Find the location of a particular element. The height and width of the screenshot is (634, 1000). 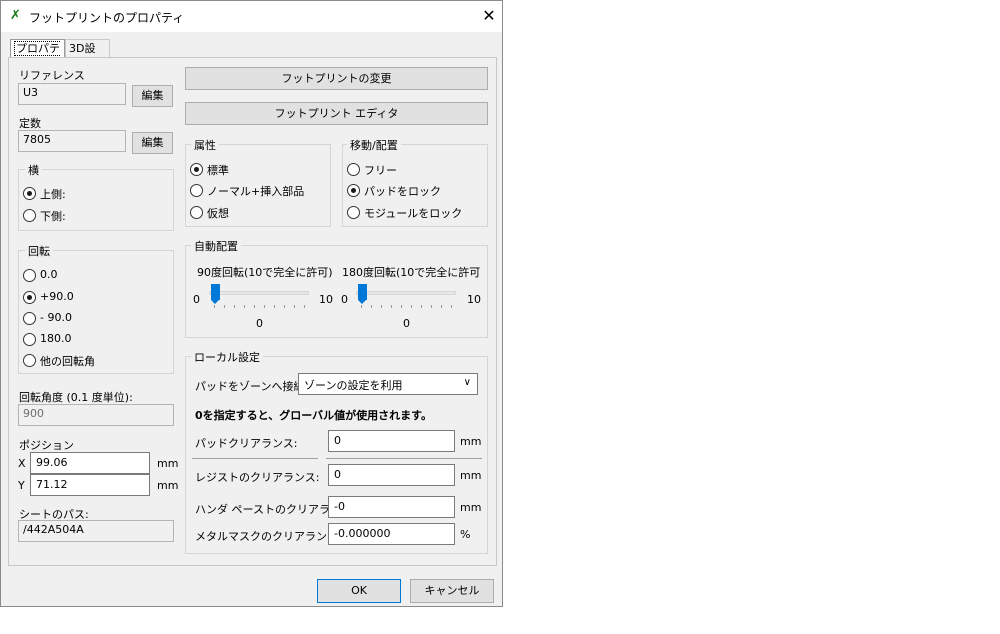

separator-right is located at coordinates (404, 458).